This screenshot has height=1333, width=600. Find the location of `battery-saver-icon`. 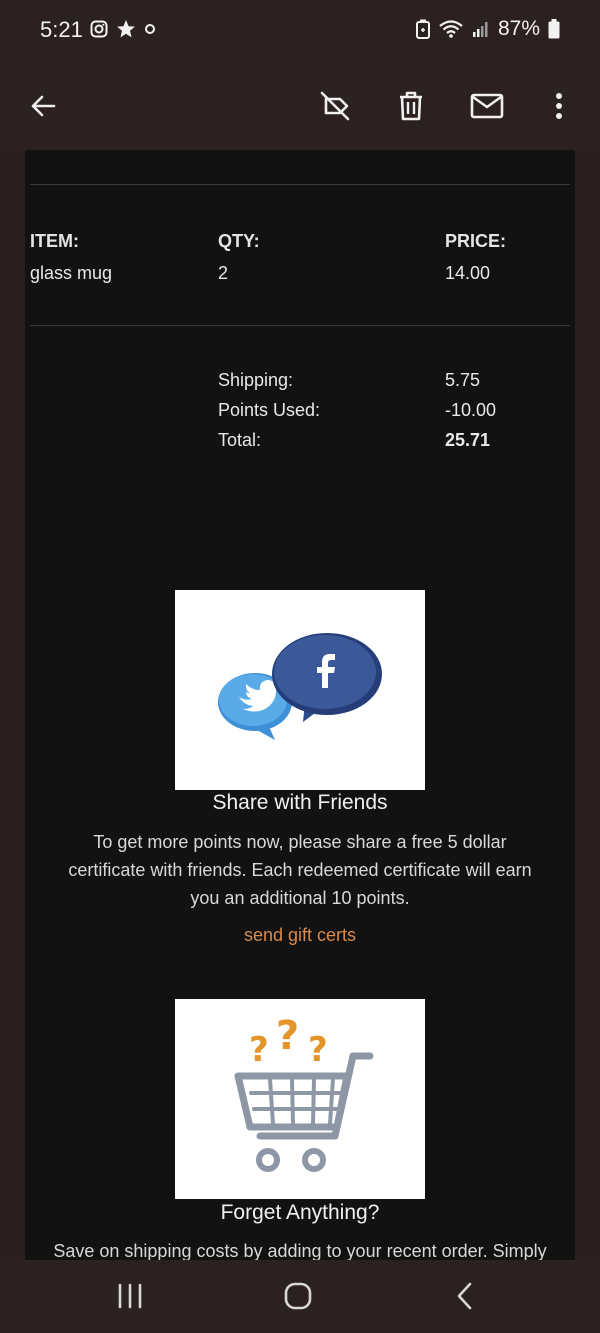

battery-saver-icon is located at coordinates (422, 29).